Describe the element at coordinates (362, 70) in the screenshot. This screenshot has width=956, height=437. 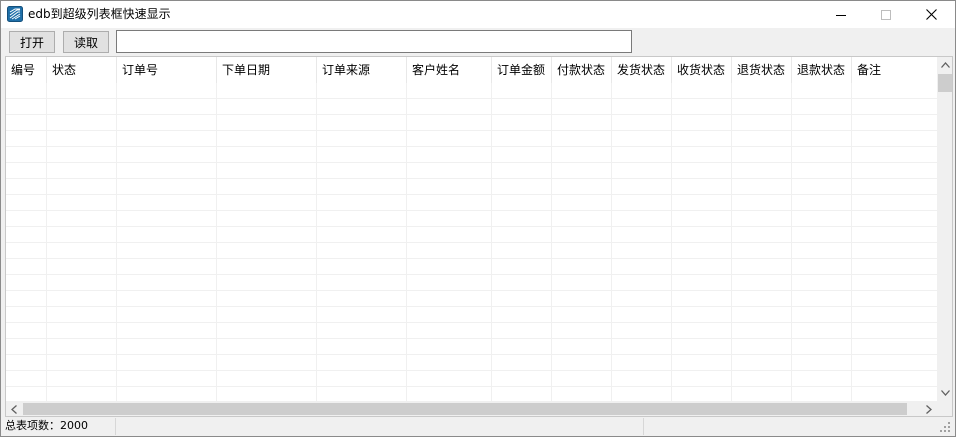
I see `column-header-order-source: 订单来源` at that location.